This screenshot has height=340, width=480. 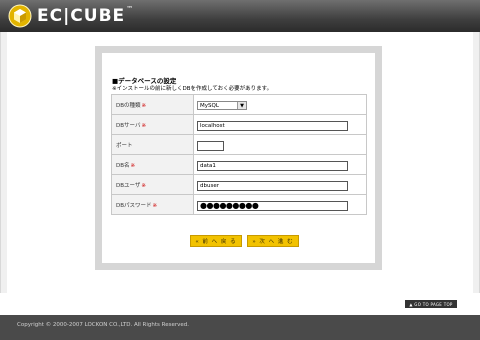 What do you see at coordinates (216, 241) in the screenshot?
I see `back-button: « 前 へ 戻 る` at bounding box center [216, 241].